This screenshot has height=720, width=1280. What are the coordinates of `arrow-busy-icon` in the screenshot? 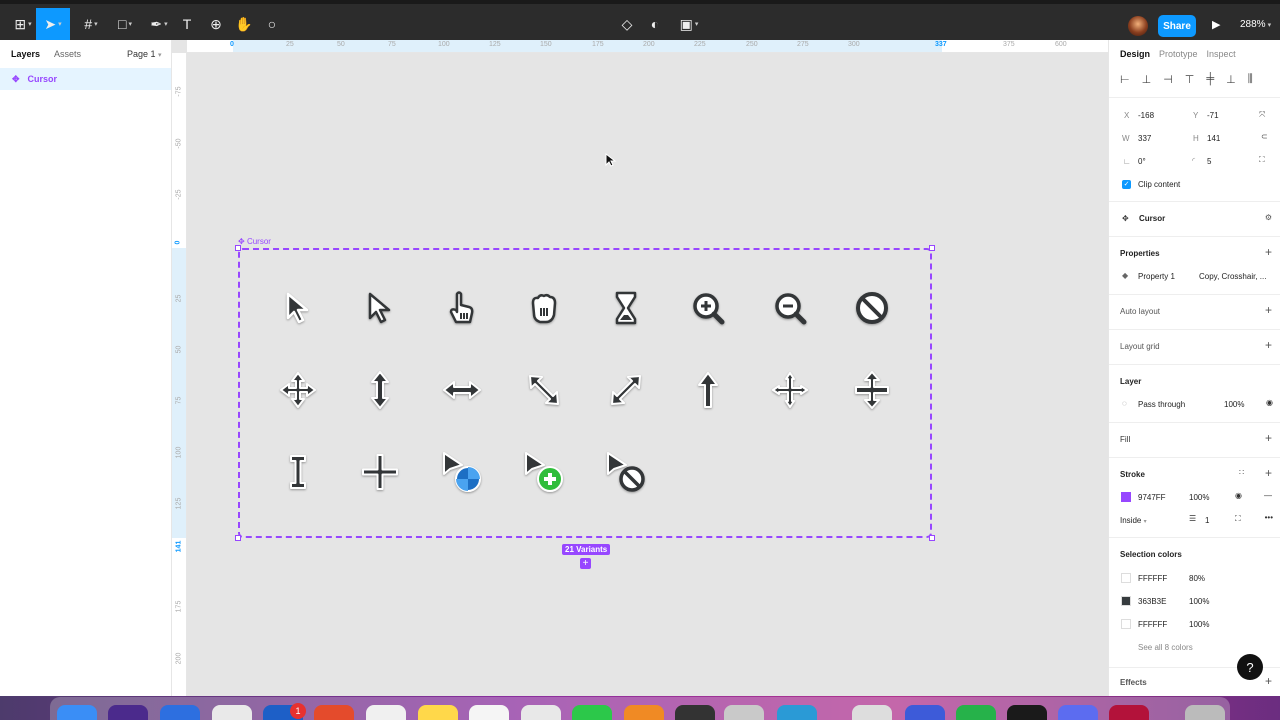 It's located at (462, 472).